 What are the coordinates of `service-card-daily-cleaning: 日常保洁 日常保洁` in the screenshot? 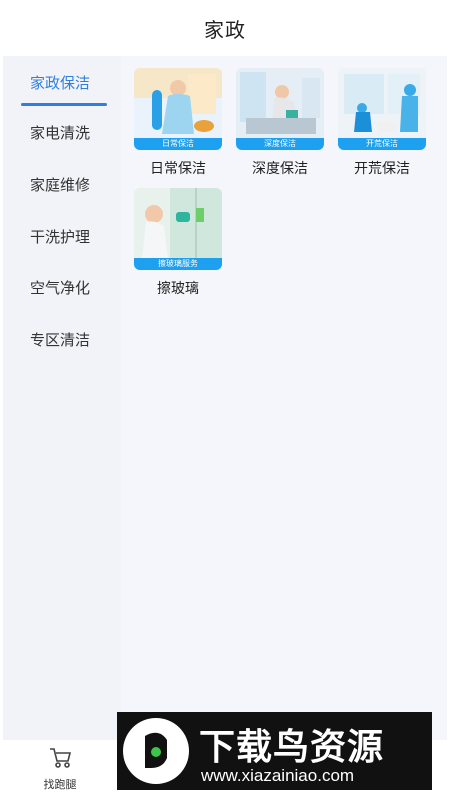 It's located at (178, 128).